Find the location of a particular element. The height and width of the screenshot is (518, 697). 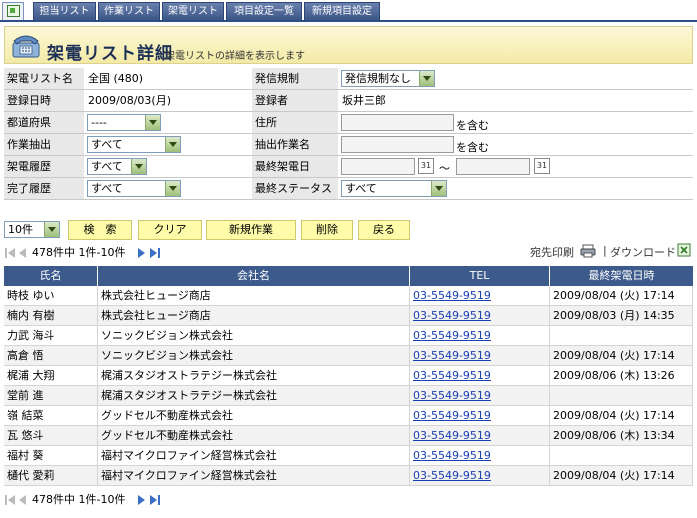

home-tab is located at coordinates (13, 11).